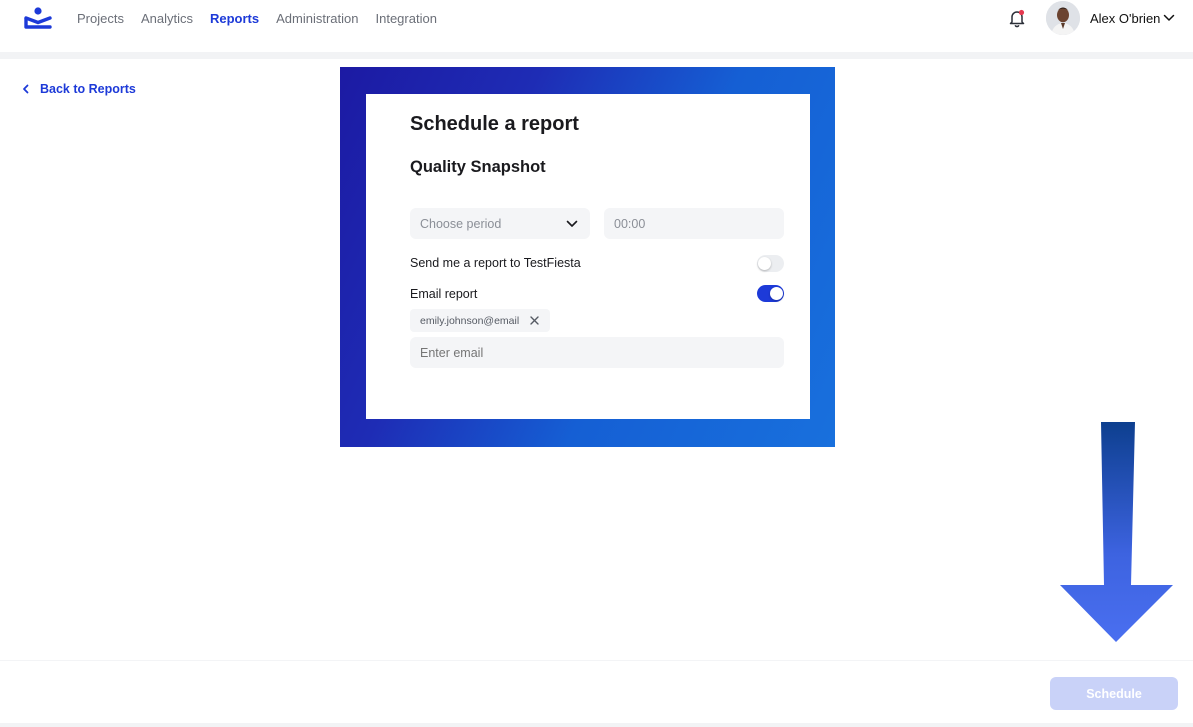 Image resolution: width=1193 pixels, height=727 pixels. What do you see at coordinates (630, 223) in the screenshot?
I see `time-input-value: 00:00` at bounding box center [630, 223].